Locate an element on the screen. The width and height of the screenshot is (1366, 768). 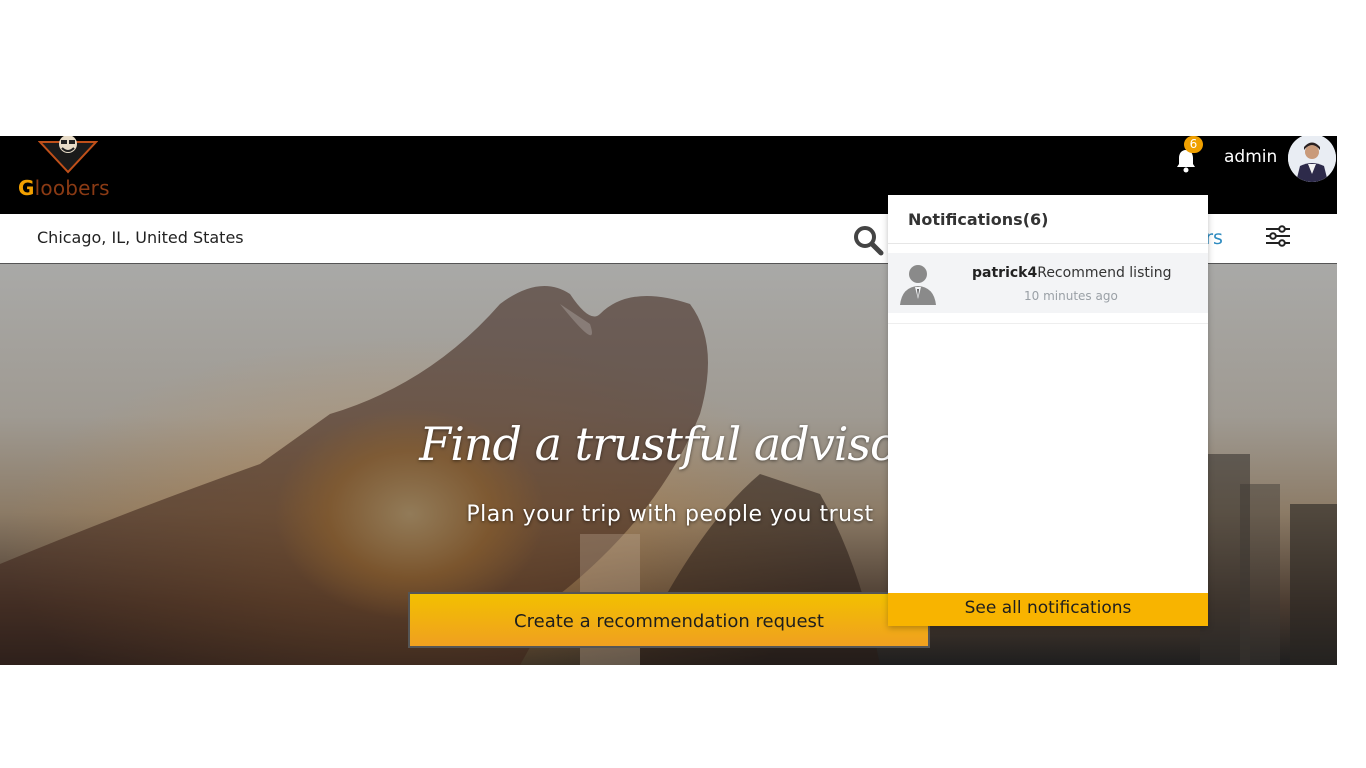
notification-time: 10 minutes ago is located at coordinates (1071, 296).